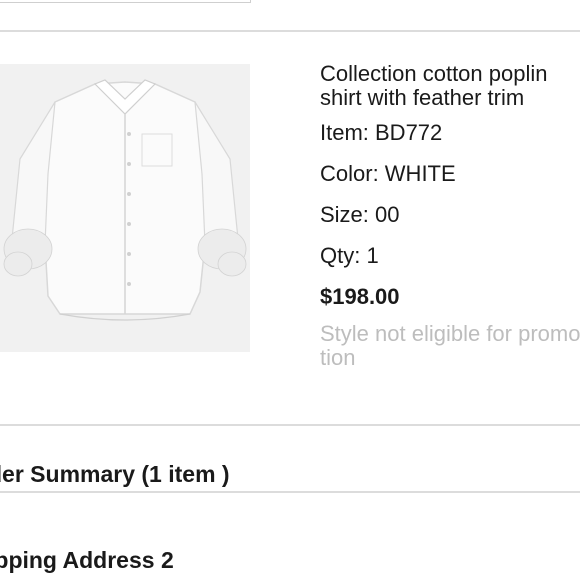 The height and width of the screenshot is (580, 580). Describe the element at coordinates (450, 345) in the screenshot. I see `promo-eligibility-note: Style not eligible for promotion` at that location.